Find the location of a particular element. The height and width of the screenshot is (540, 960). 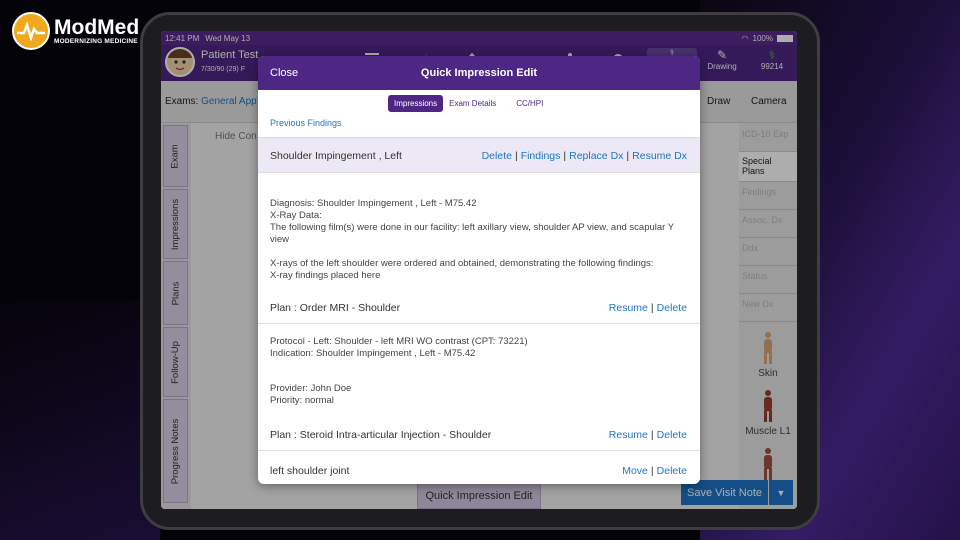

modal-title: Quick Impression Edit is located at coordinates (479, 73).